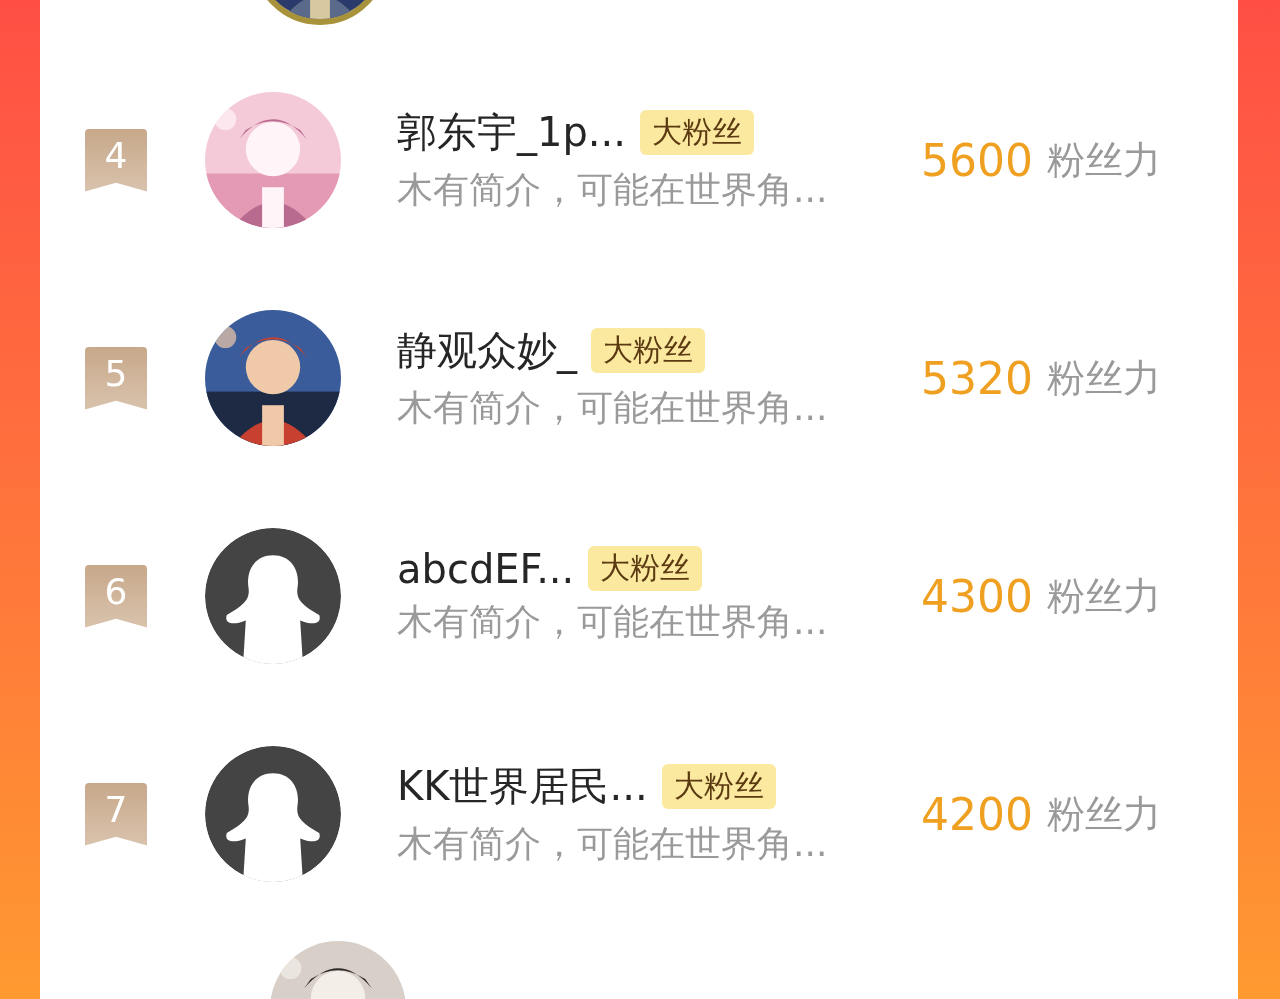 This screenshot has height=999, width=1280. I want to click on rank-ribbon: 7, so click(116, 814).